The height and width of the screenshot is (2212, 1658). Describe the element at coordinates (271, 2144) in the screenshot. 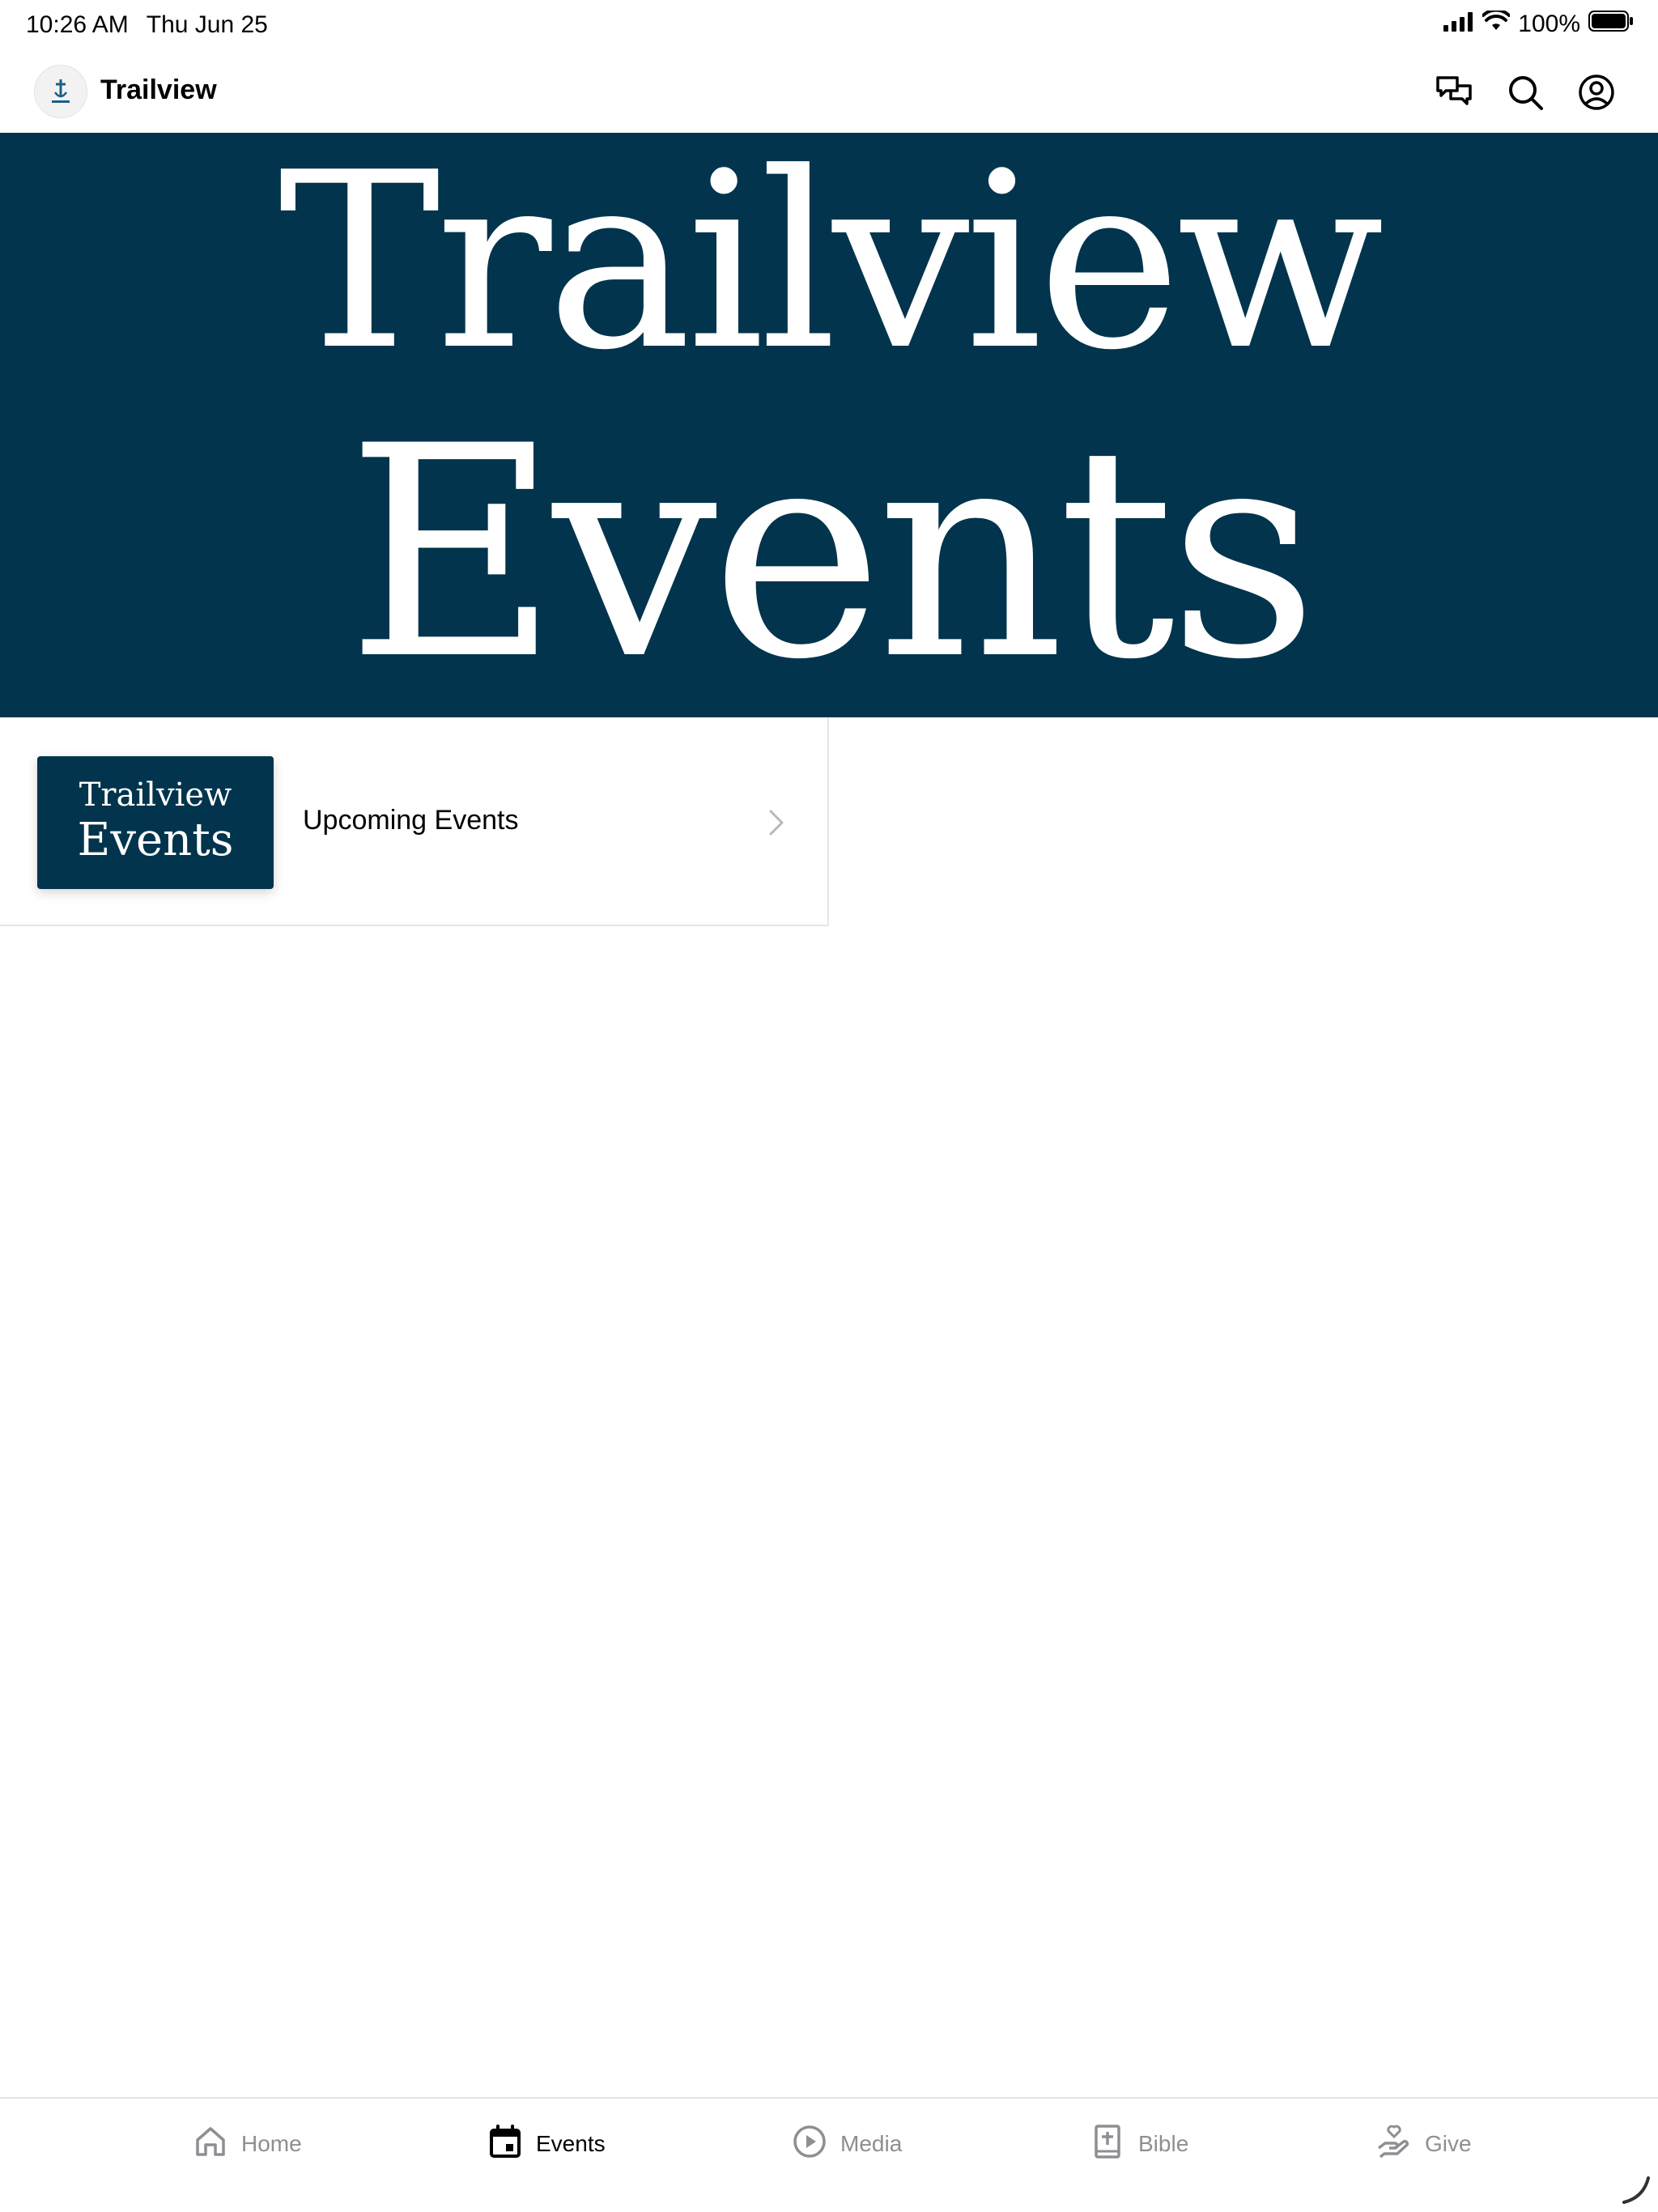

I see `tab-home-label: Home` at that location.